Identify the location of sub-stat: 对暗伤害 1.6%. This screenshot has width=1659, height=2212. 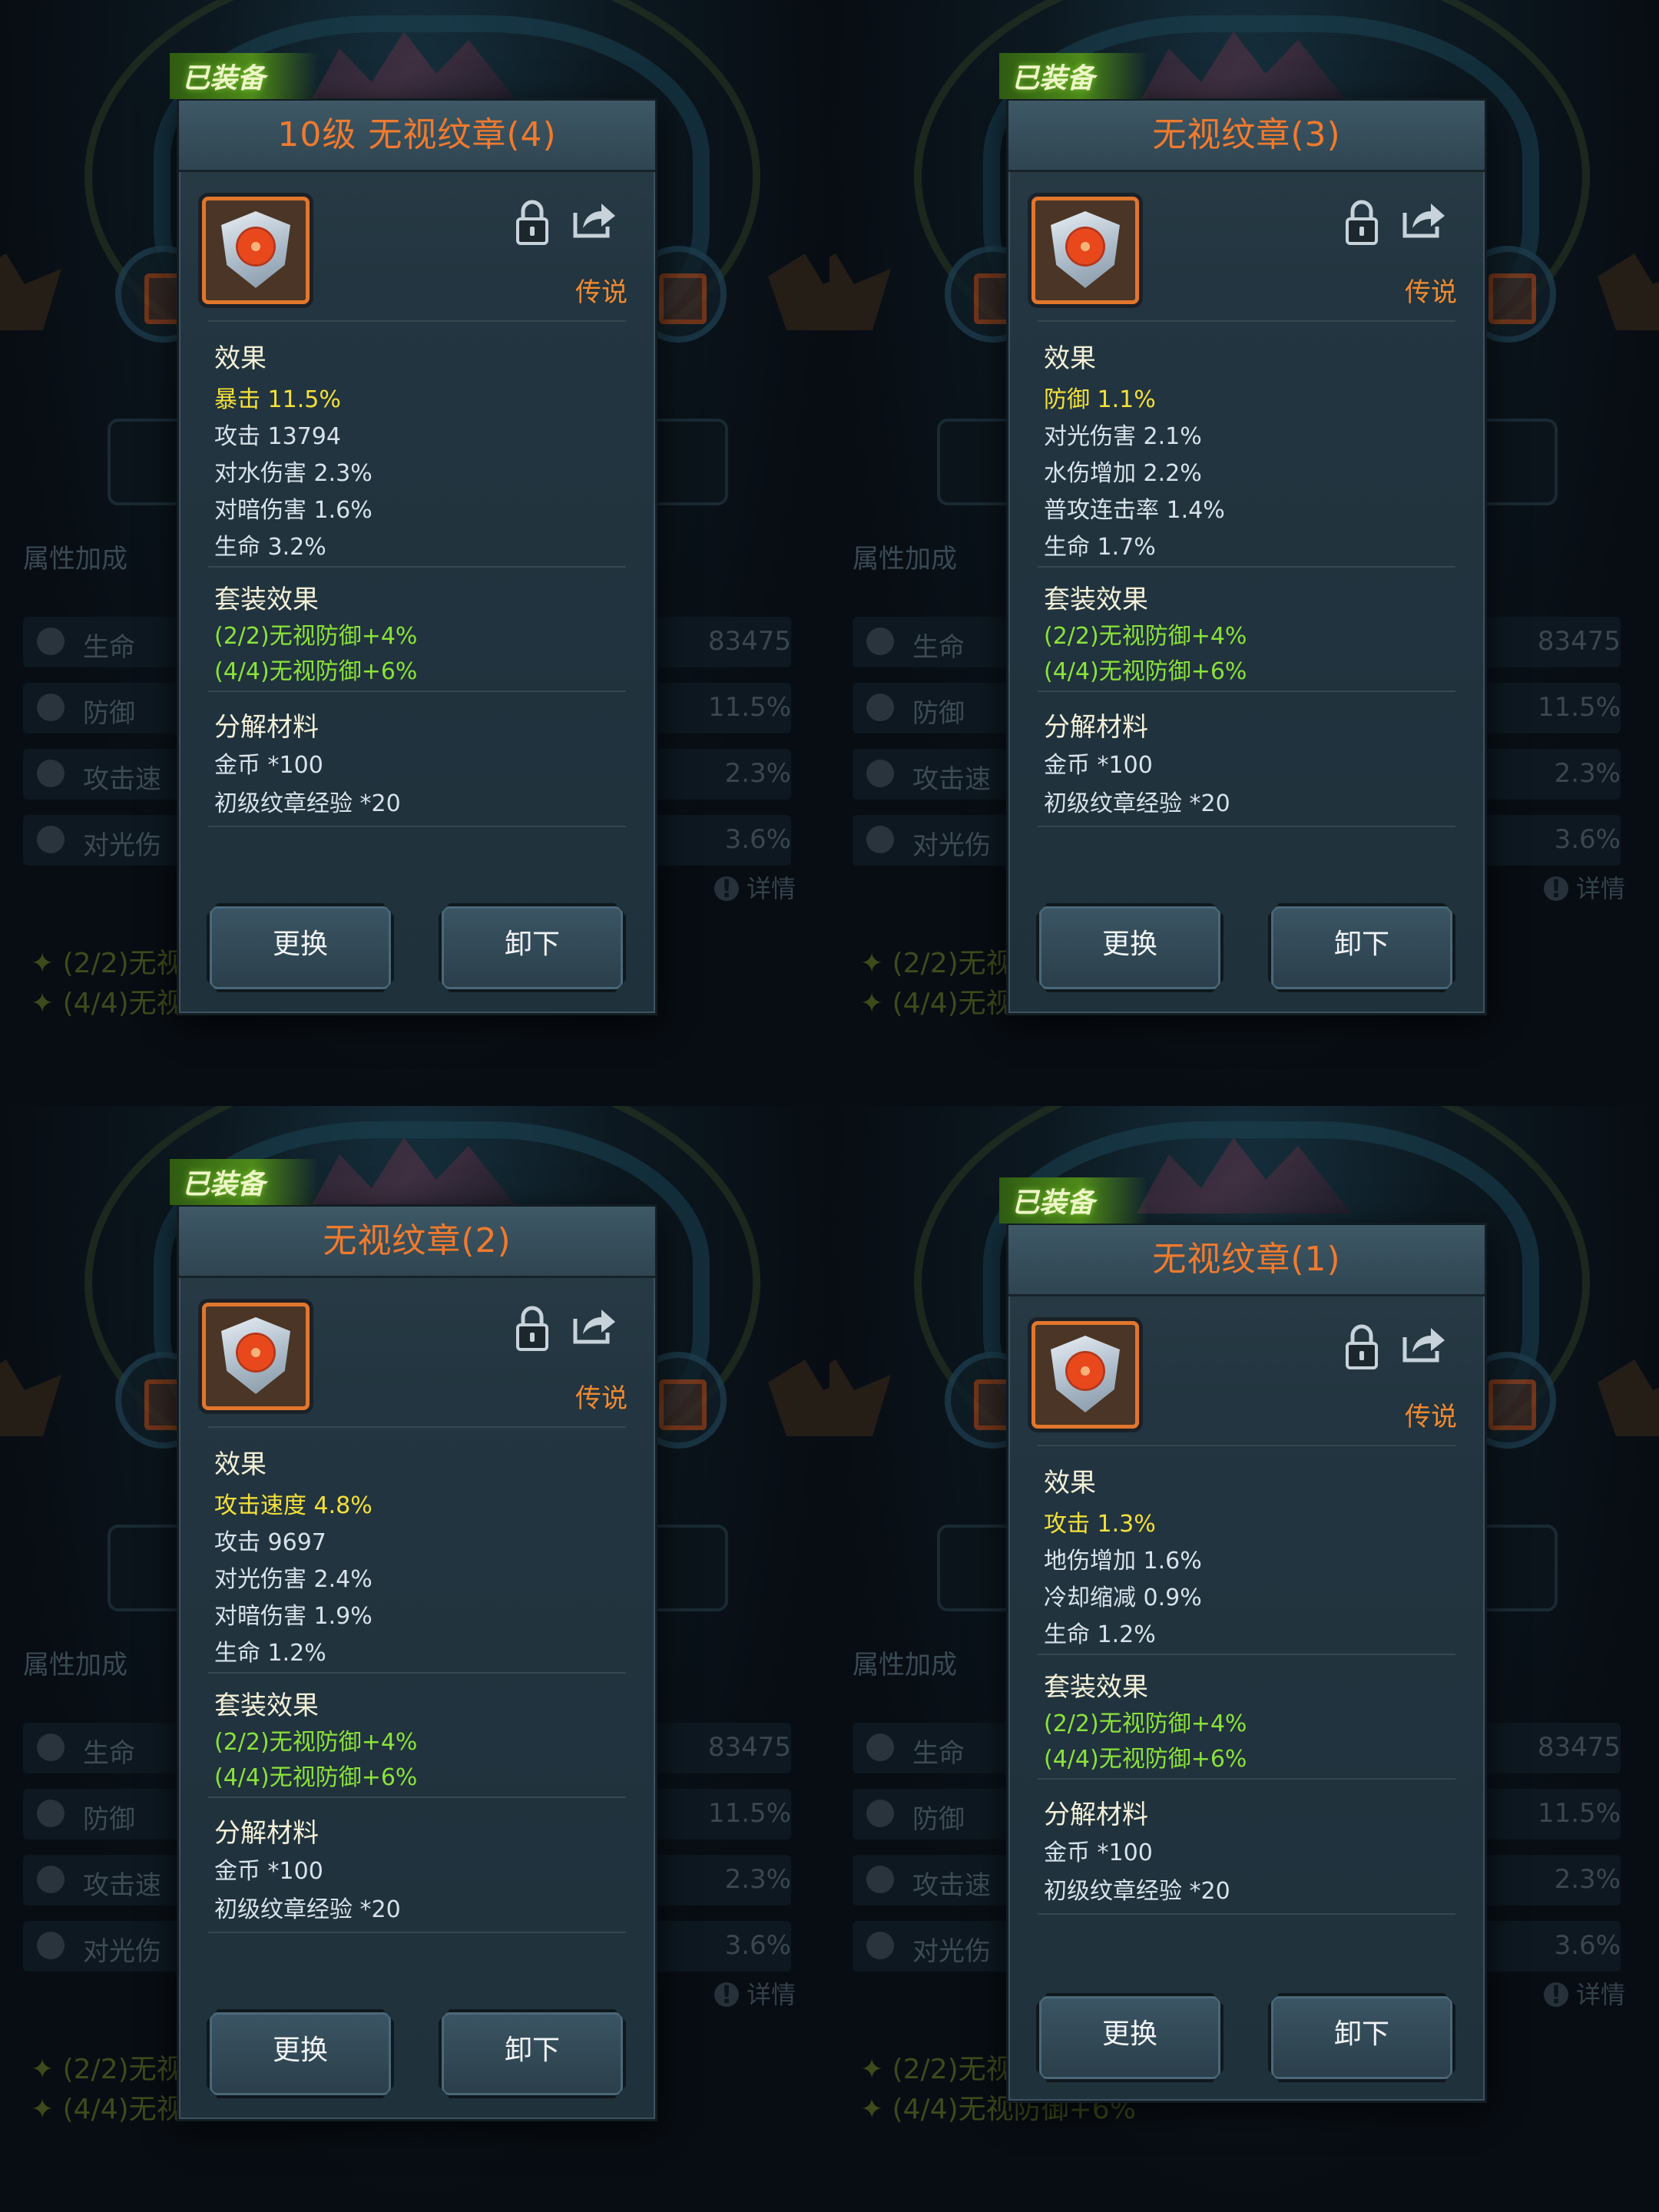
(293, 511).